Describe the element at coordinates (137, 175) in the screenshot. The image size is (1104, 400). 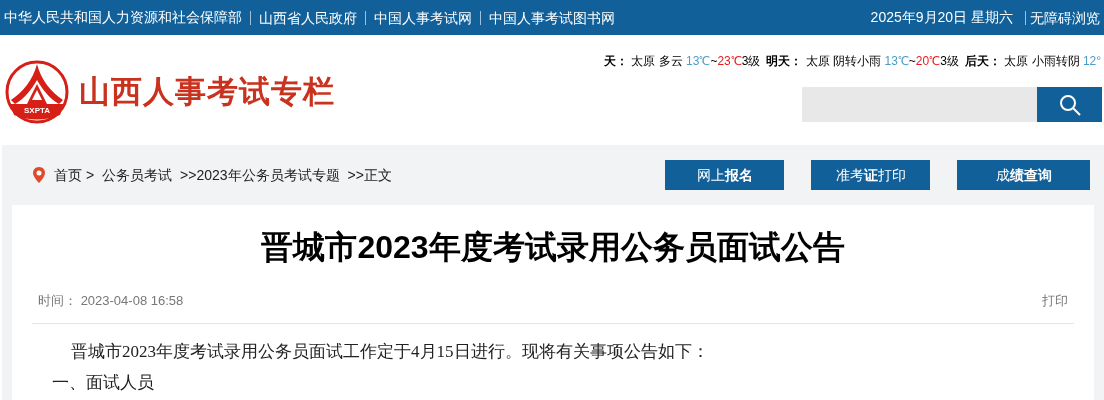
I see `breadcrumb-link: 公务员考试` at that location.